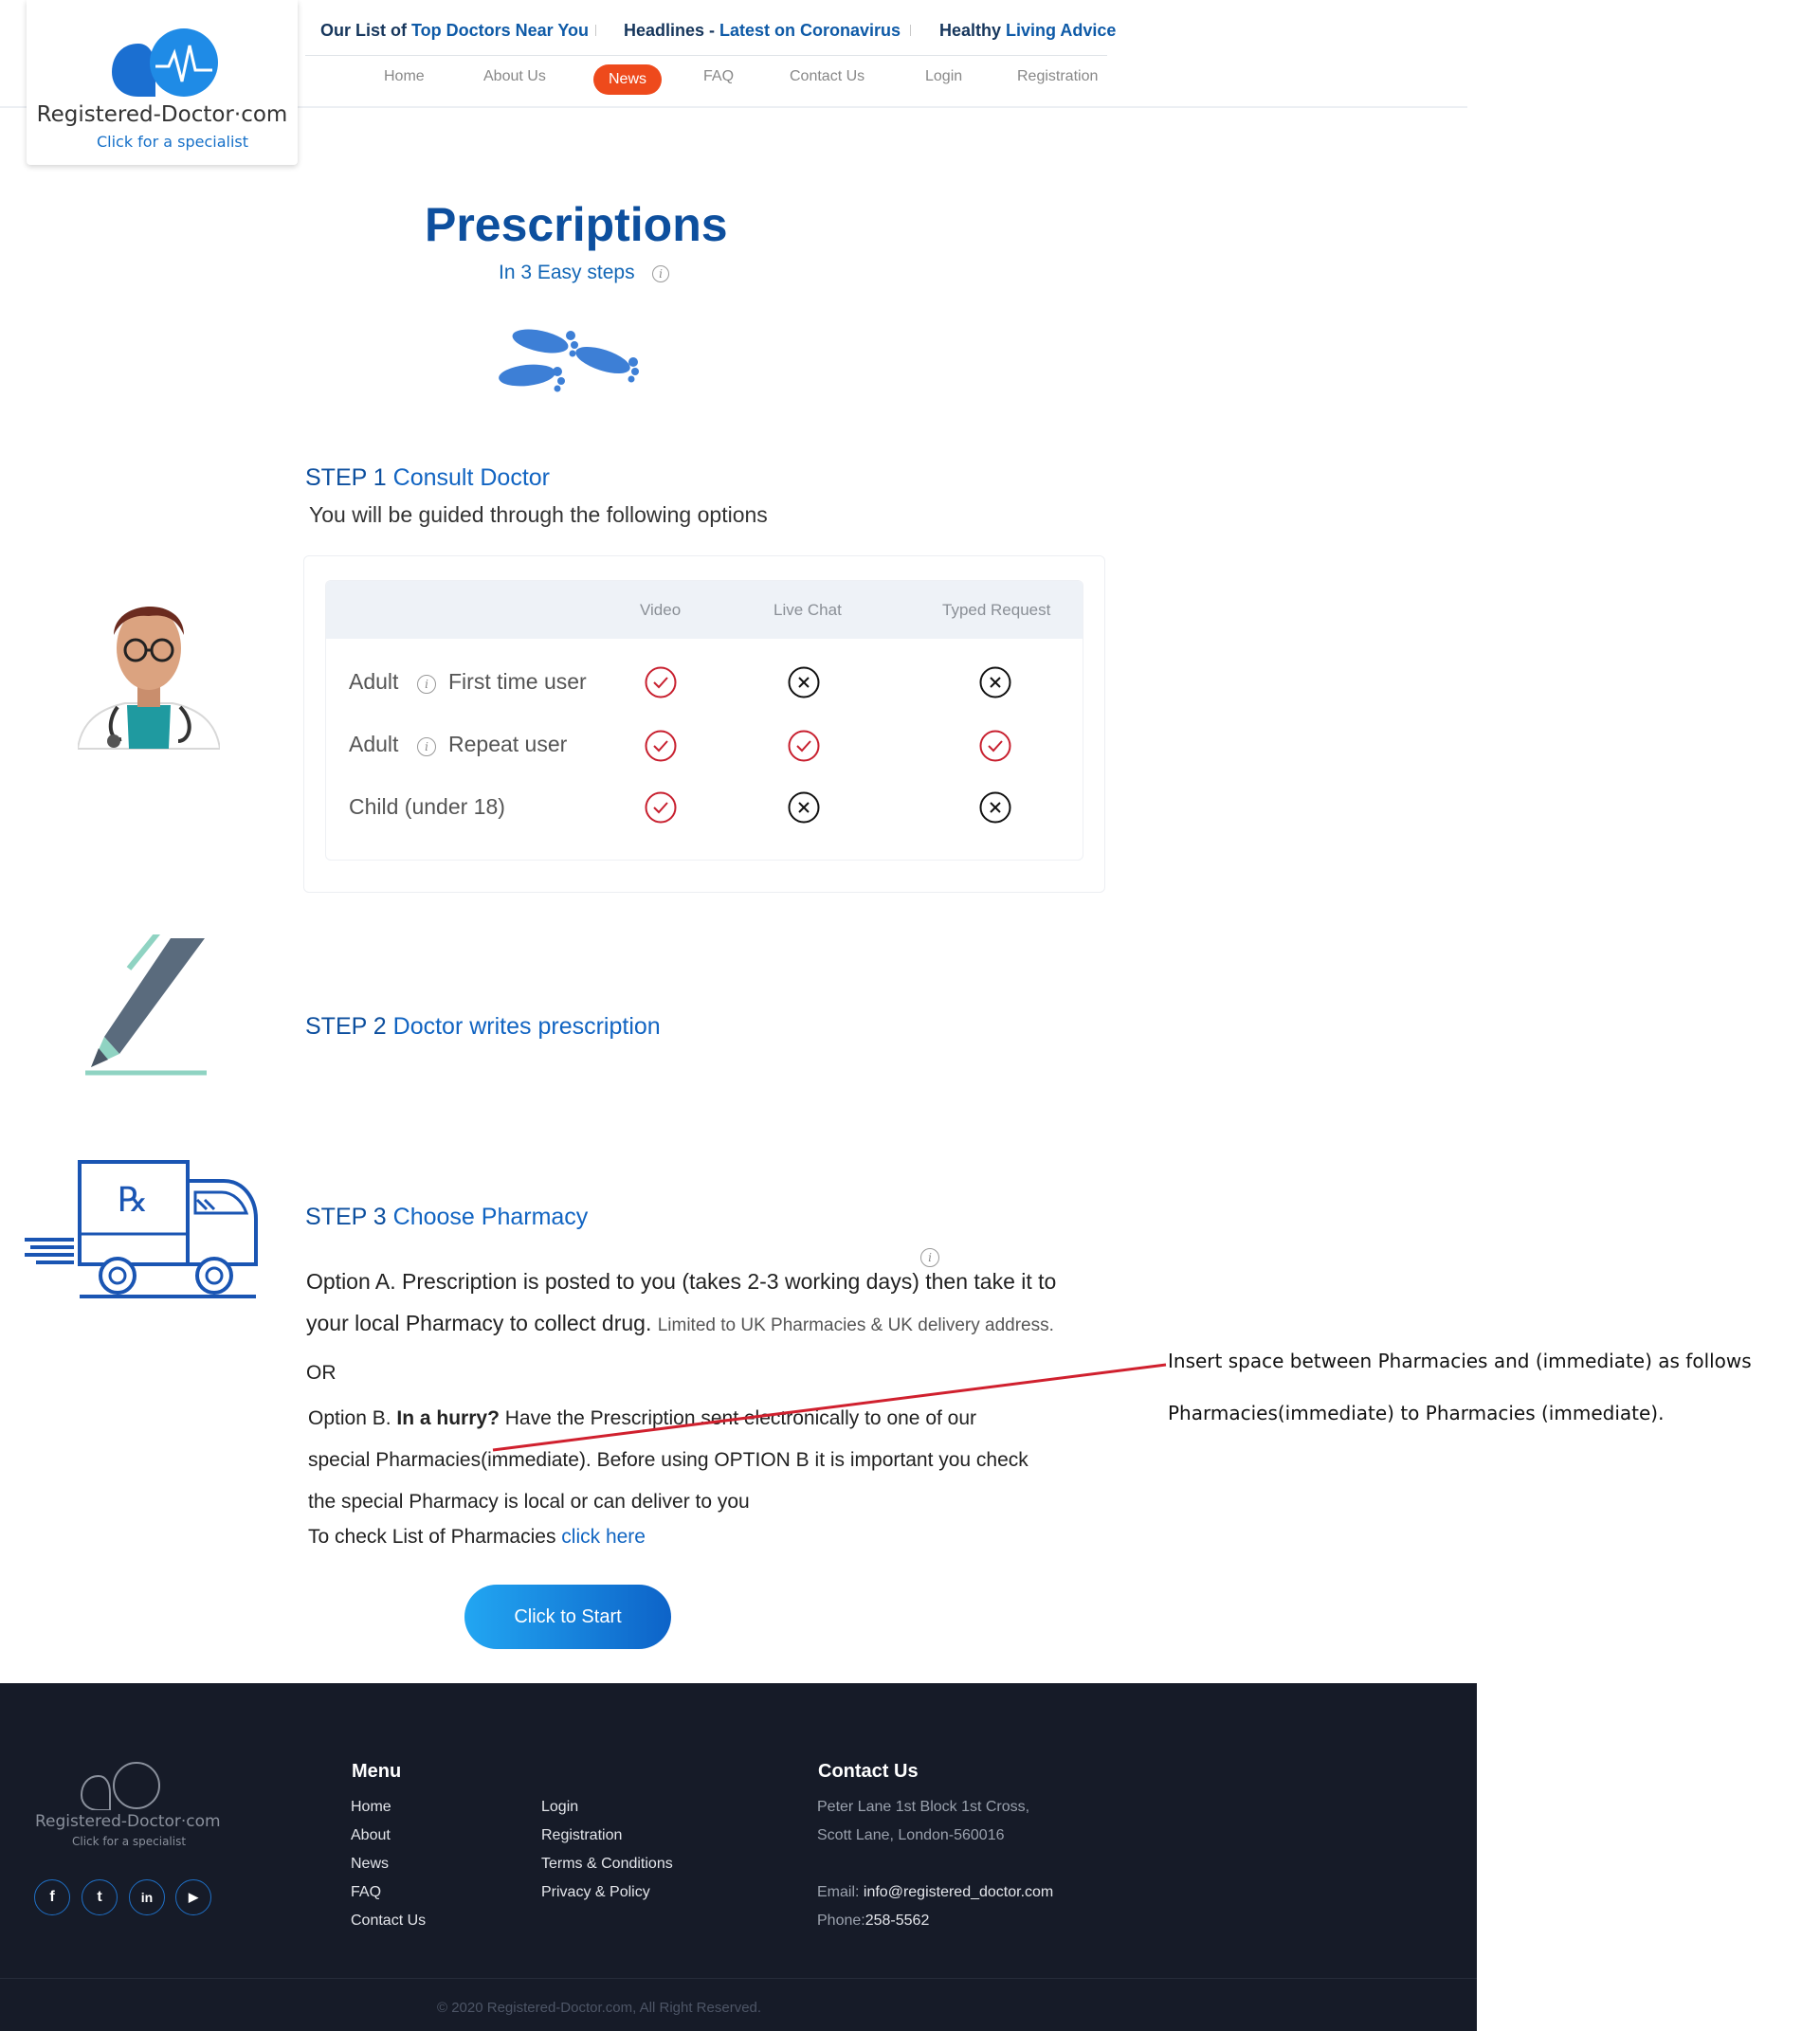 Image resolution: width=1820 pixels, height=2031 pixels. Describe the element at coordinates (996, 610) in the screenshot. I see `col-typed-request: Typed Request` at that location.